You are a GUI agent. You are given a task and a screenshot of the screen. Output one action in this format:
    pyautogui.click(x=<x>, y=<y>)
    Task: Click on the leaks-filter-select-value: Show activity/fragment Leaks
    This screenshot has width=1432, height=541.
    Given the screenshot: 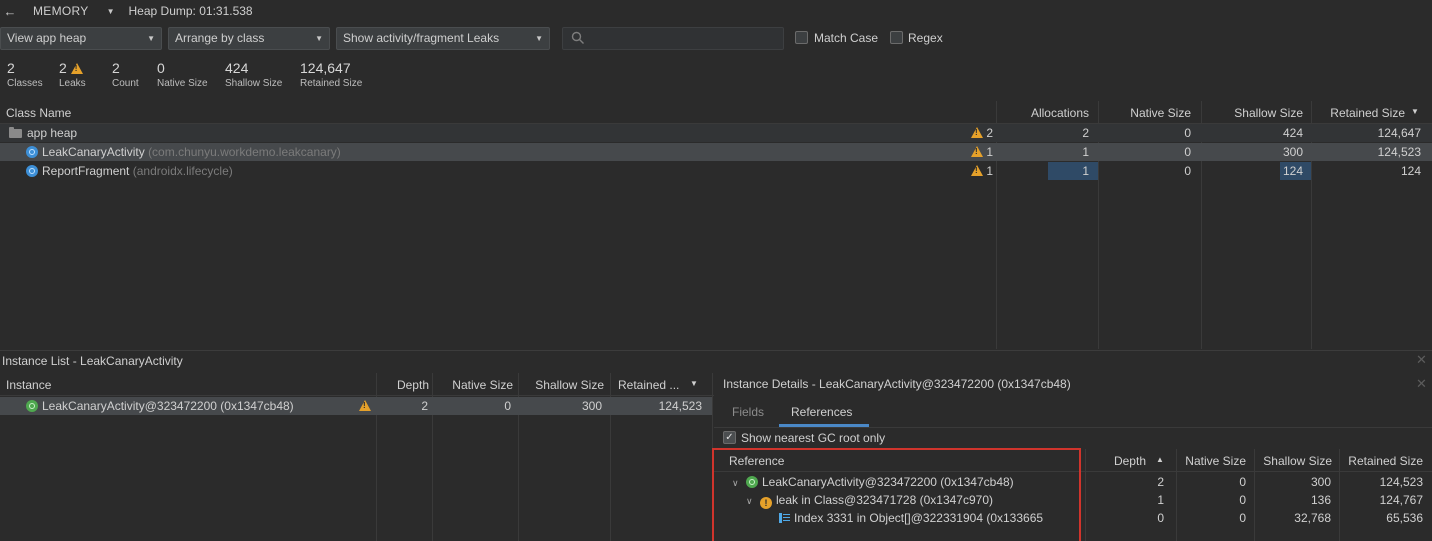 What is the action you would take?
    pyautogui.click(x=421, y=38)
    